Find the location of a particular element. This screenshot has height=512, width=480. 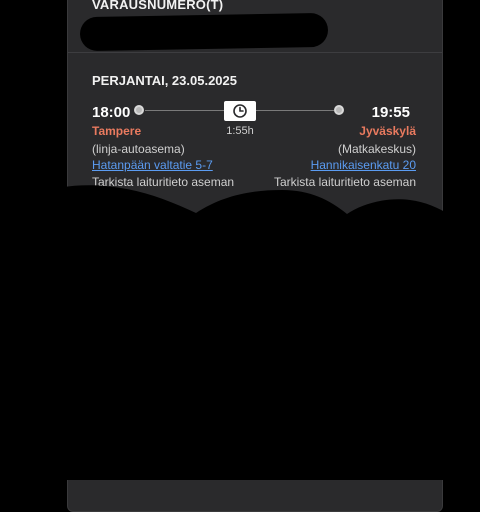

departure-city: Tampere is located at coordinates (117, 131).